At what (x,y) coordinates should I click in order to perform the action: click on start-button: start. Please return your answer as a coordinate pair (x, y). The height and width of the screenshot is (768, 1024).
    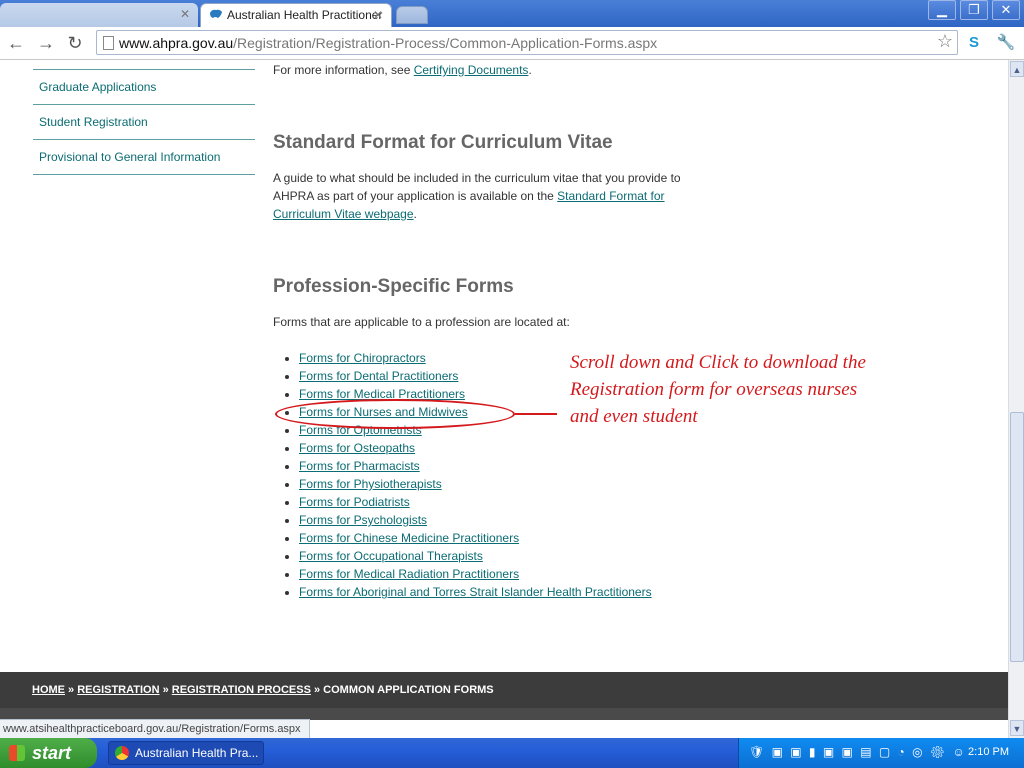
    Looking at the image, I should click on (48, 753).